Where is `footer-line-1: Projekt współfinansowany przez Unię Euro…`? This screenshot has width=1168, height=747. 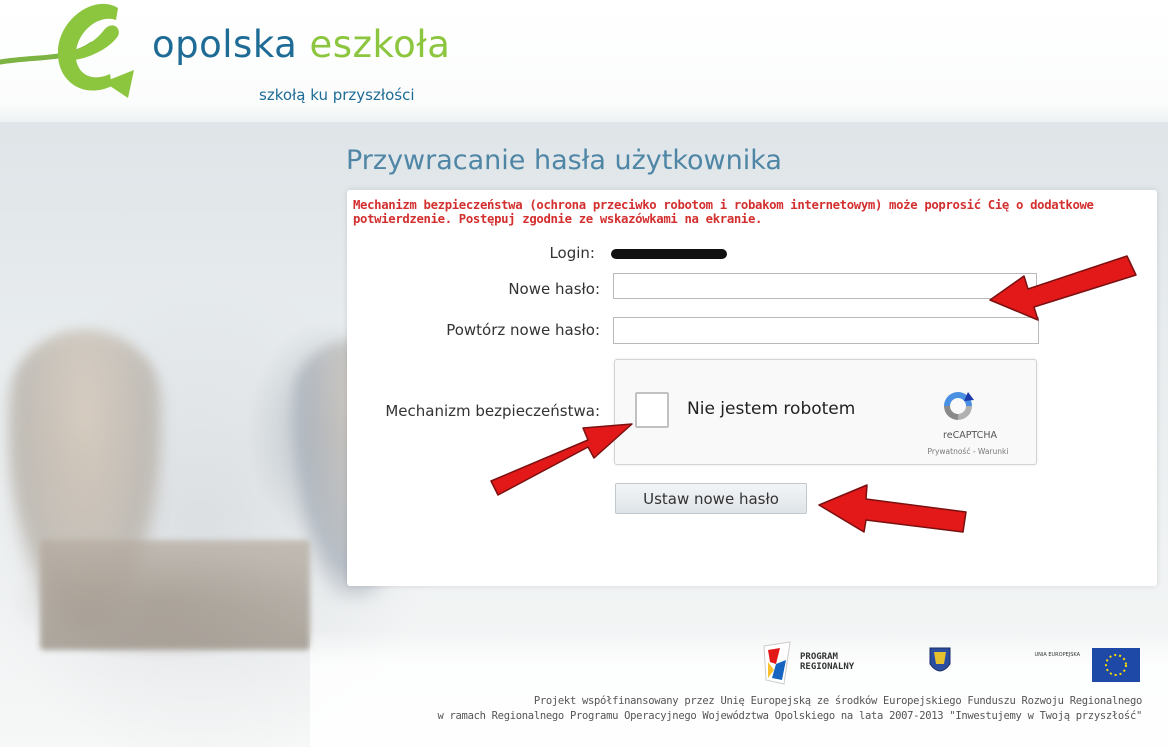
footer-line-1: Projekt współfinansowany przez Unię Euro… is located at coordinates (837, 701).